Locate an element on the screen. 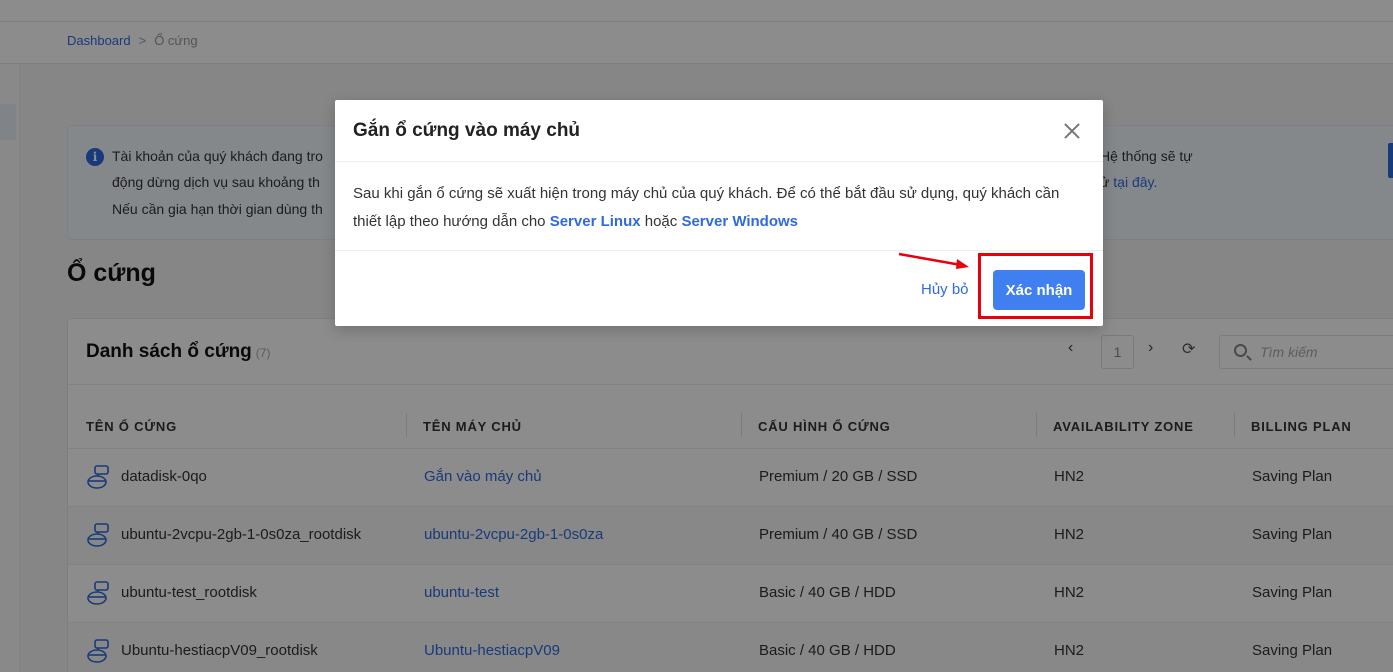  server-linux-link: Server Linux is located at coordinates (595, 221).